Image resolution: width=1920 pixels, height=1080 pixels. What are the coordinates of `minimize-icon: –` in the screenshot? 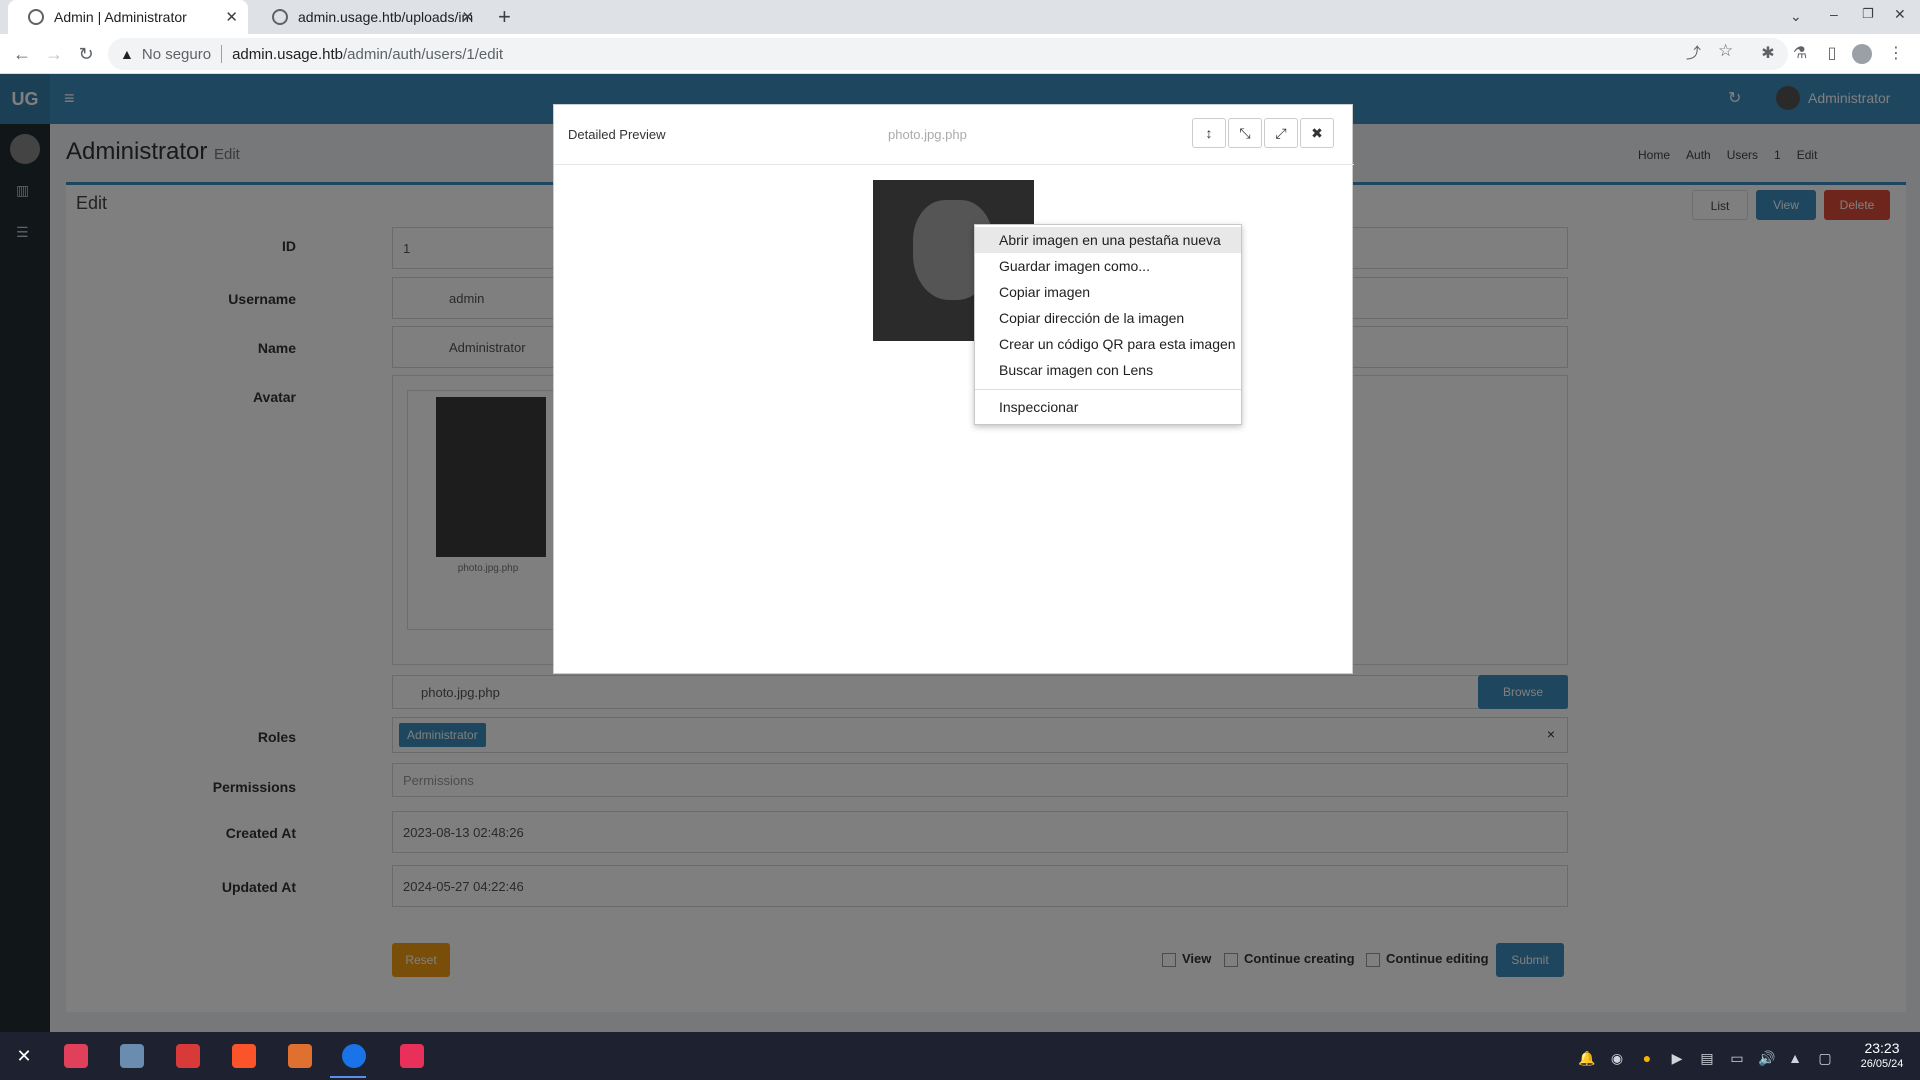 It's located at (1834, 14).